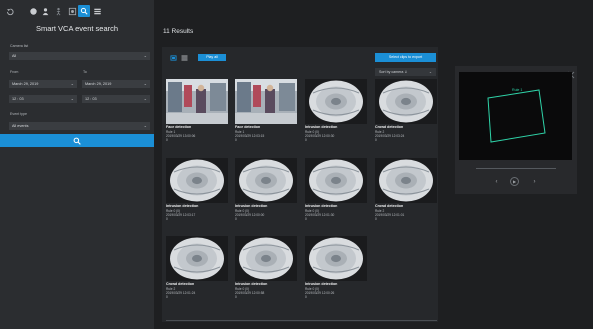 This screenshot has height=329, width=593. What do you see at coordinates (390, 215) in the screenshot?
I see `result-time: 2019/03/29 12:01:01` at bounding box center [390, 215].